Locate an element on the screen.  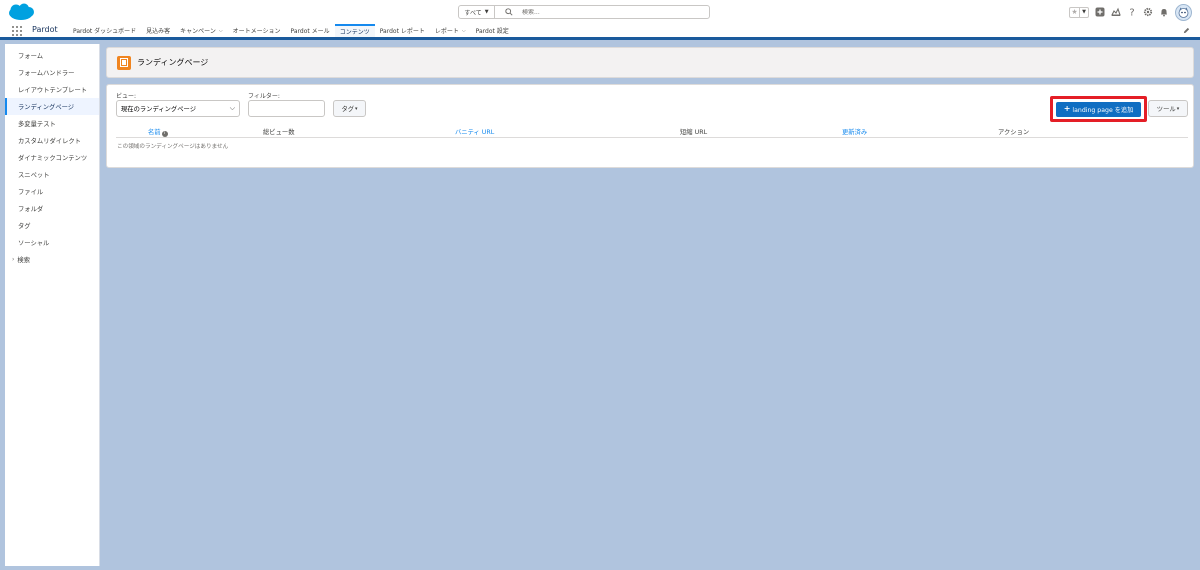
nav-tab-automation: オートメーション is located at coordinates (257, 30).